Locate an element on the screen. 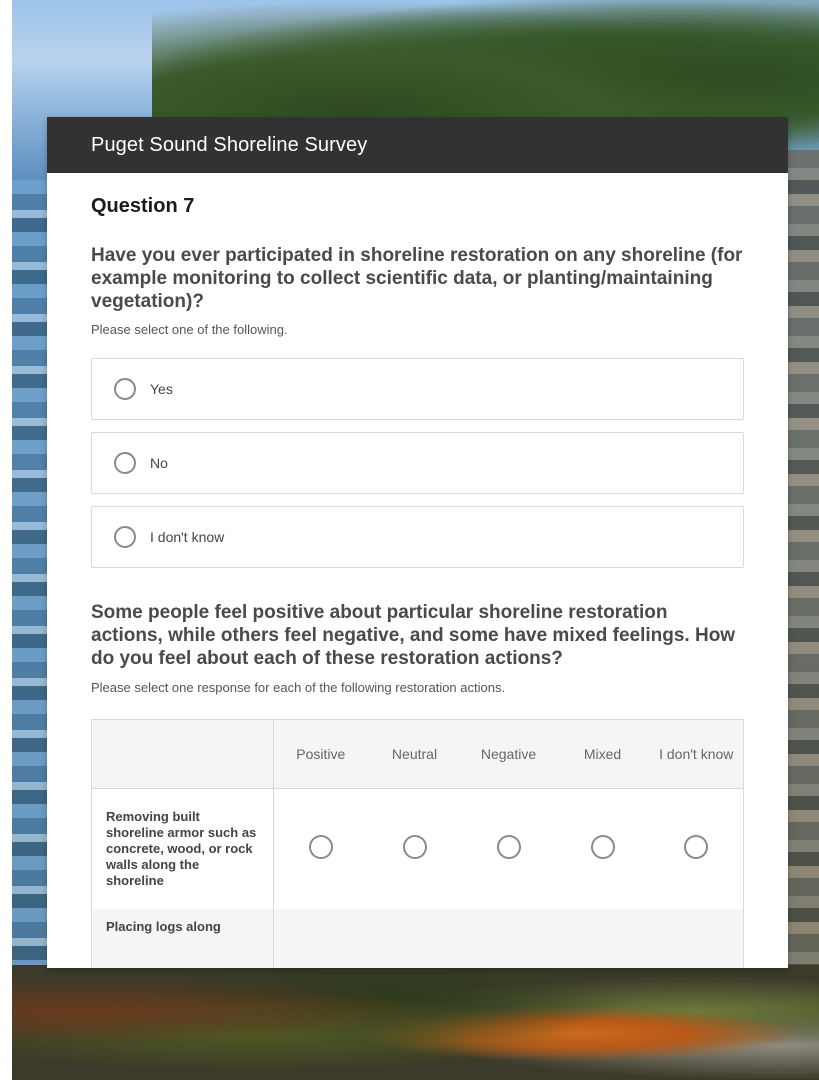 The width and height of the screenshot is (819, 1080). option-label: Yes is located at coordinates (161, 389).